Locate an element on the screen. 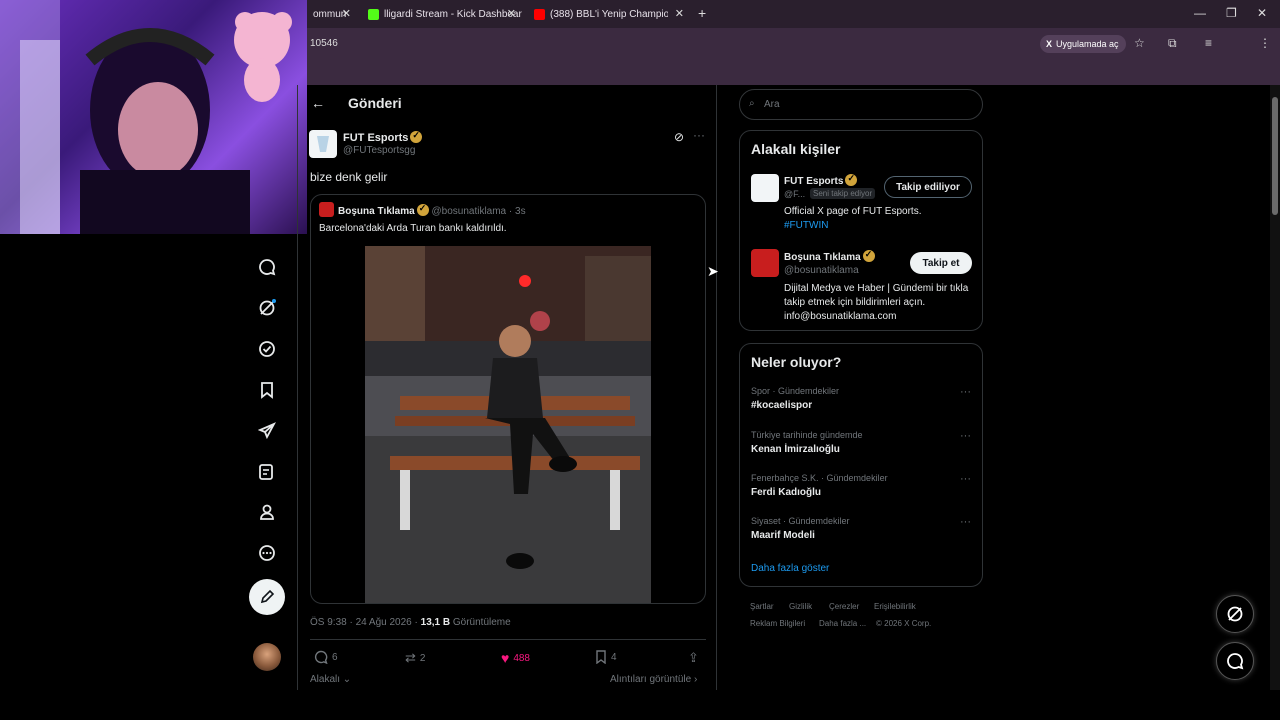  chat-bubble-icon is located at coordinates (267, 267).